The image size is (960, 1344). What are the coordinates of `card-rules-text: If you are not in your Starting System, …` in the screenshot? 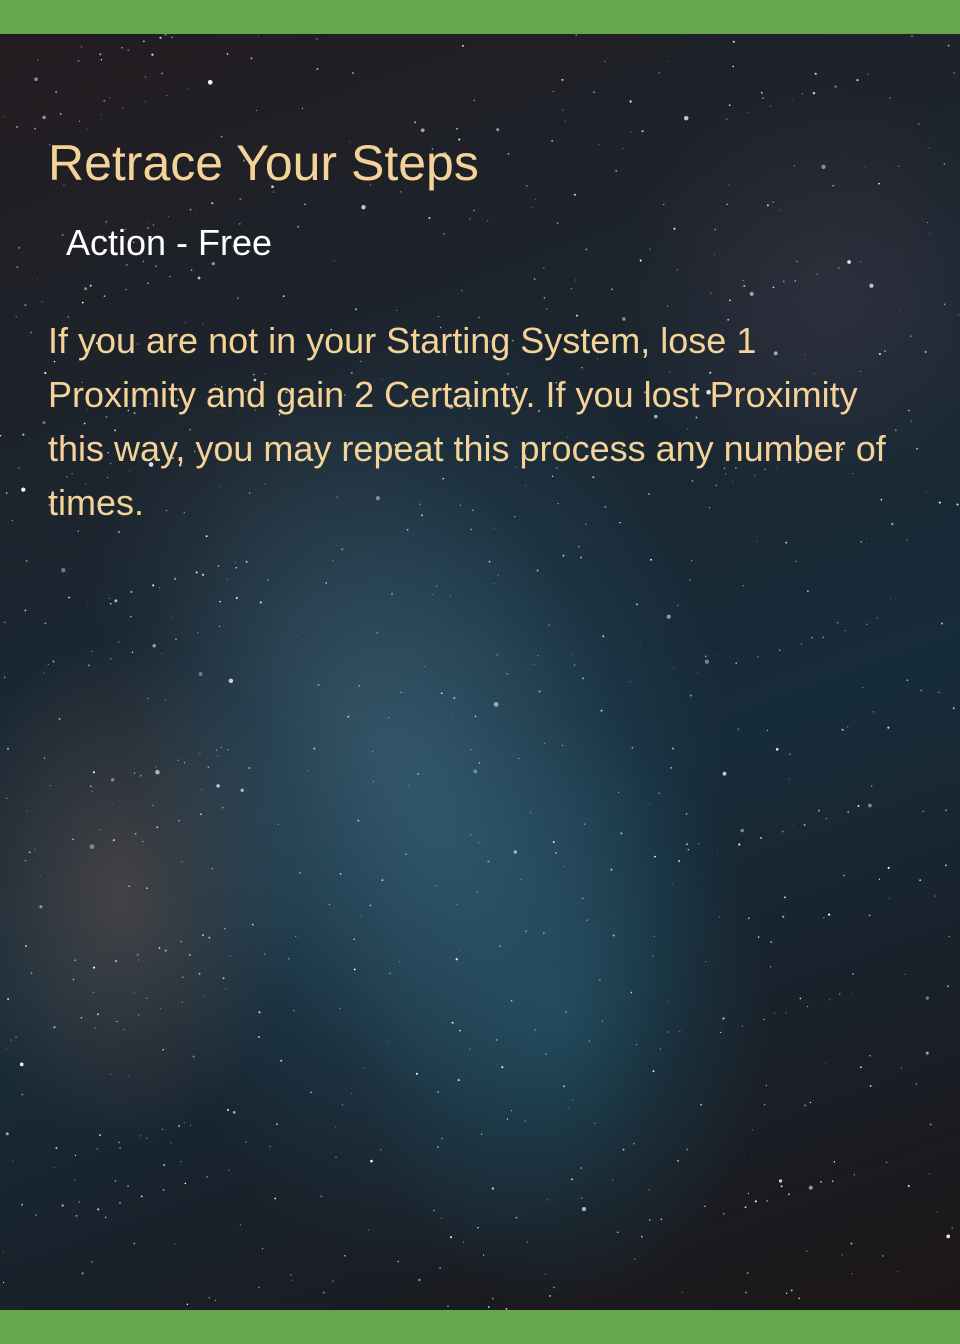 It's located at (467, 421).